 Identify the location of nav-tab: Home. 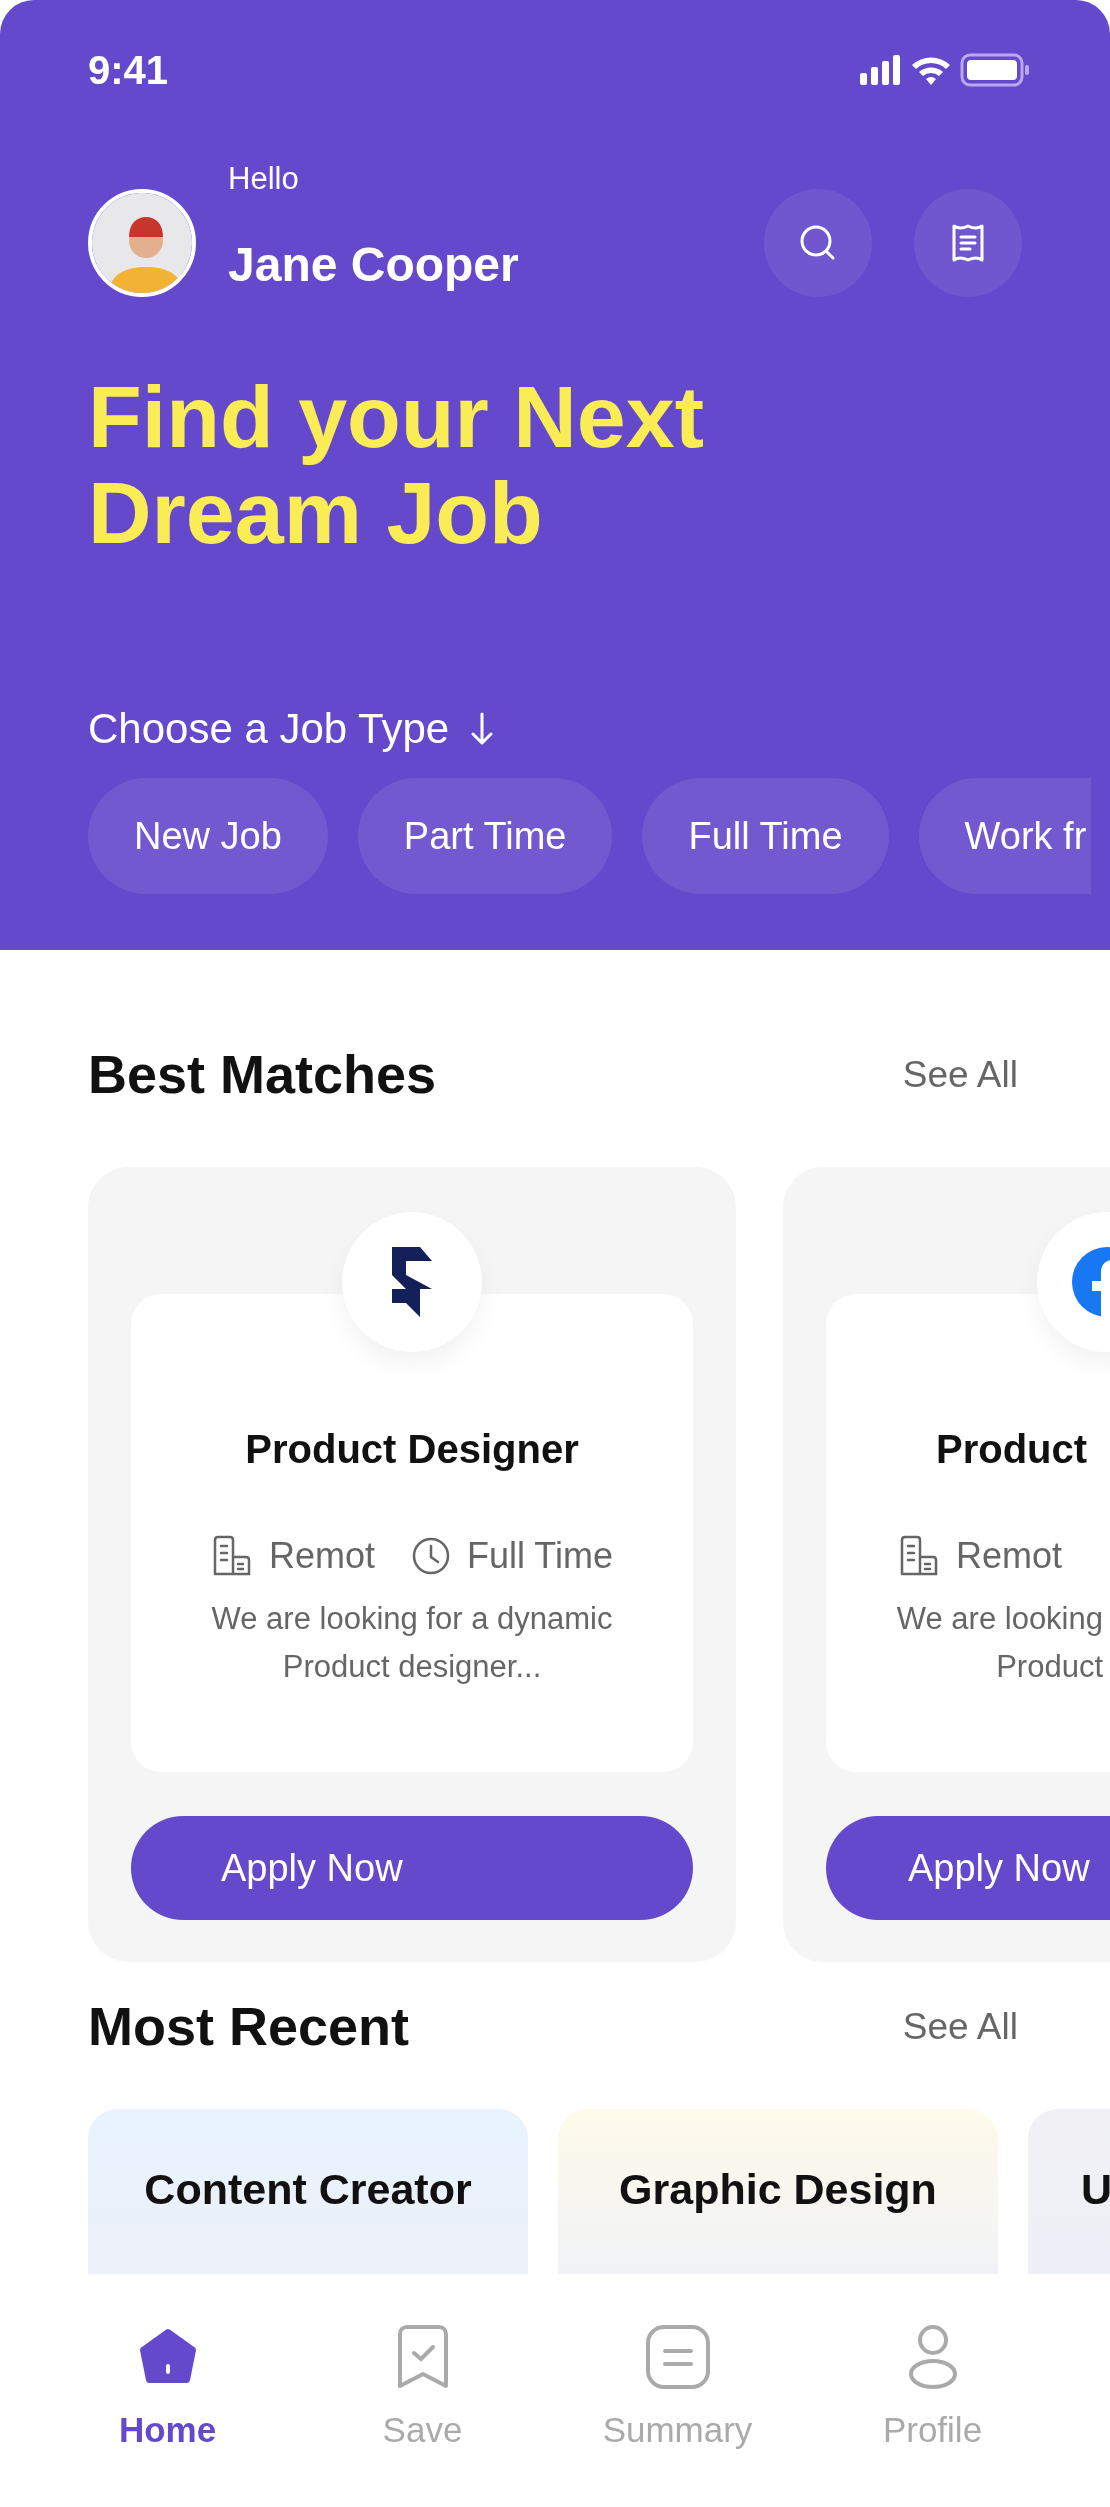
(167, 2390).